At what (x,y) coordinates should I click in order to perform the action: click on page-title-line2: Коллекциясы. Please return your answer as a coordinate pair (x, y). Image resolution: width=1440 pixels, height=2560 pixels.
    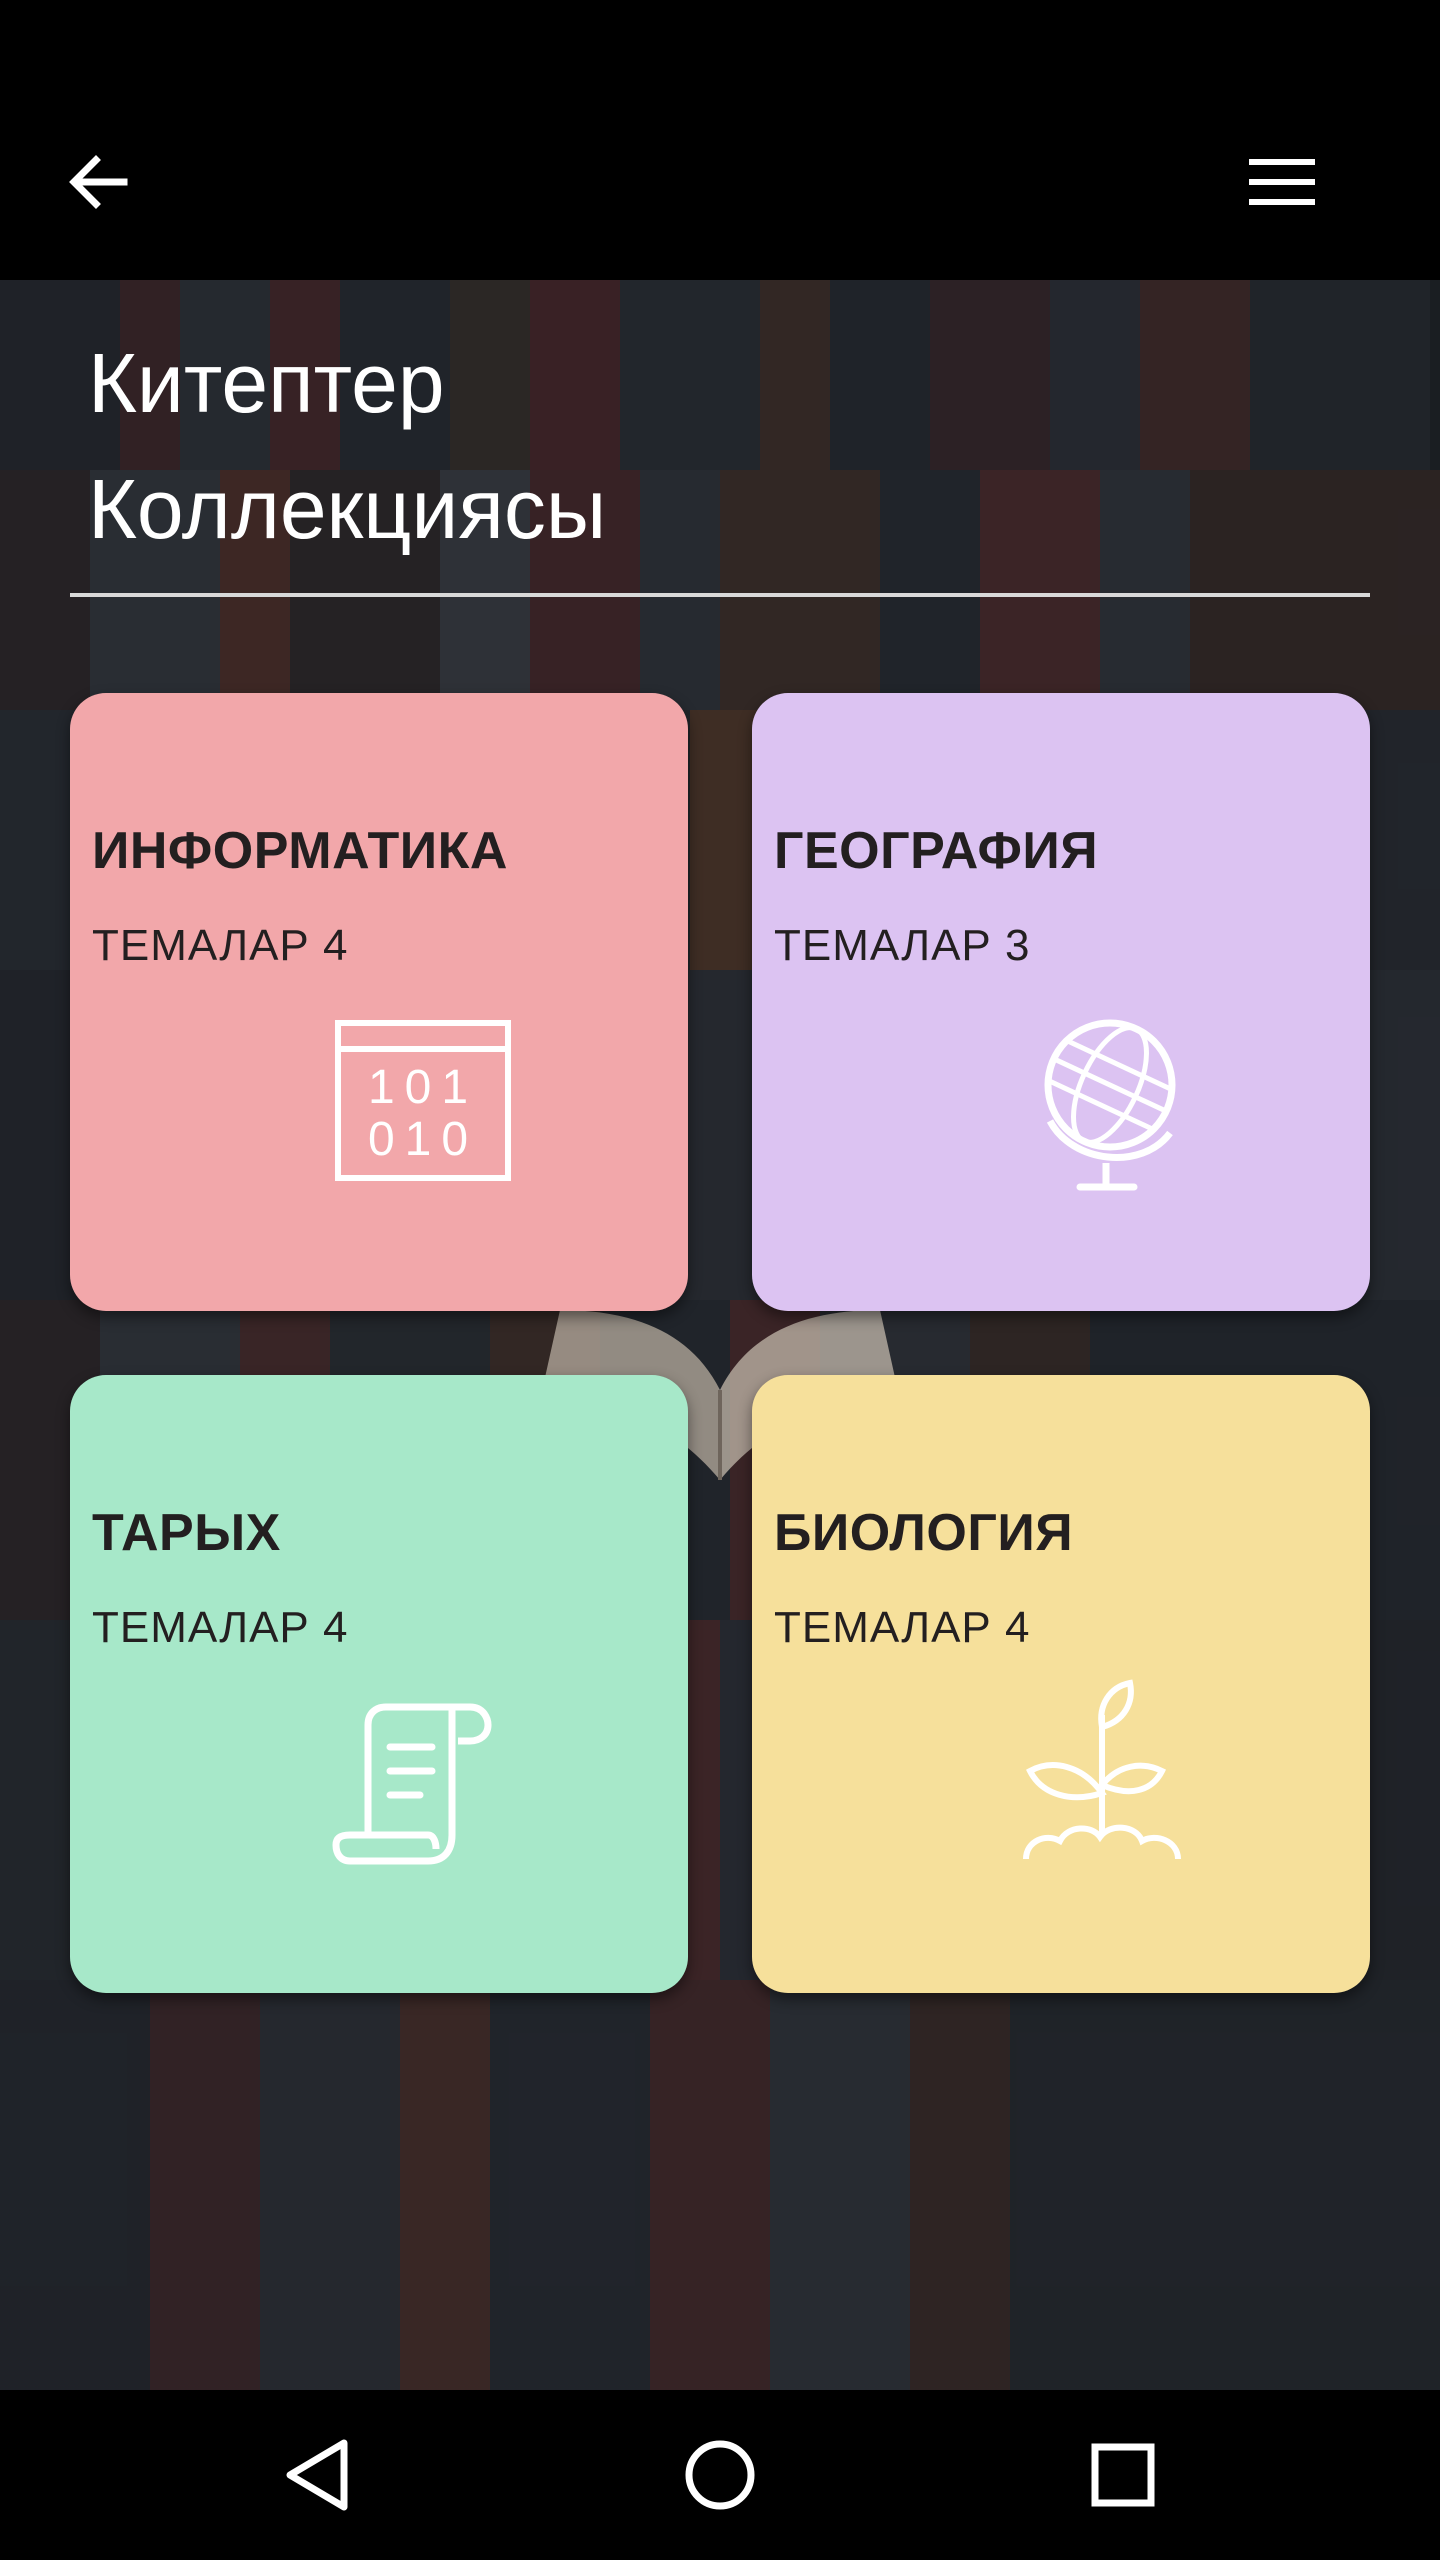
    Looking at the image, I should click on (347, 509).